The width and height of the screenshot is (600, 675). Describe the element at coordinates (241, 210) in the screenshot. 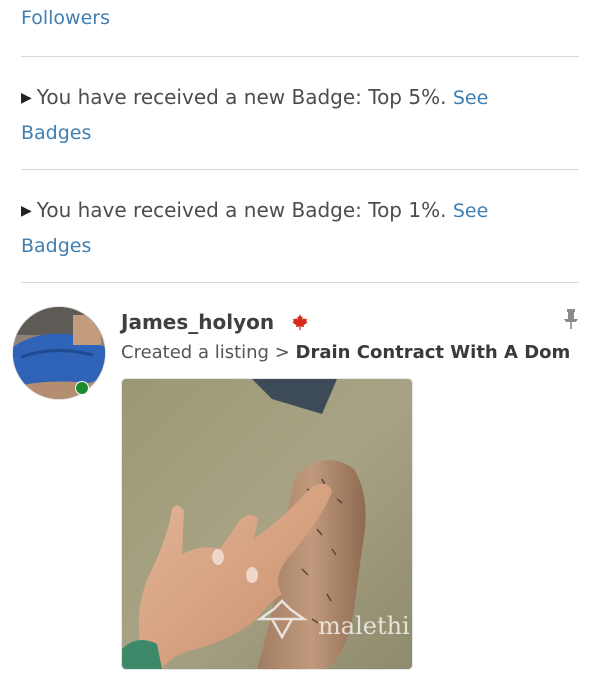

I see `notification-text: You have received a new Badge: Top 1%.` at that location.